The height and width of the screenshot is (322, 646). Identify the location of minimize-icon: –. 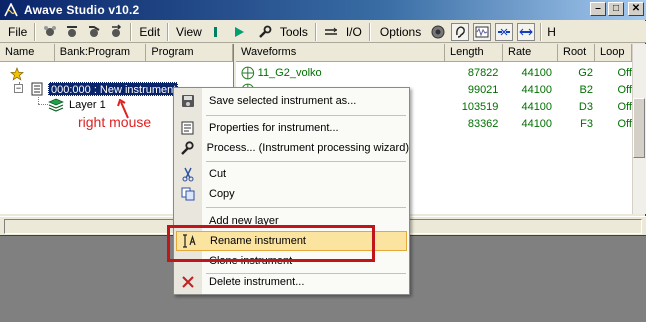
(598, 8).